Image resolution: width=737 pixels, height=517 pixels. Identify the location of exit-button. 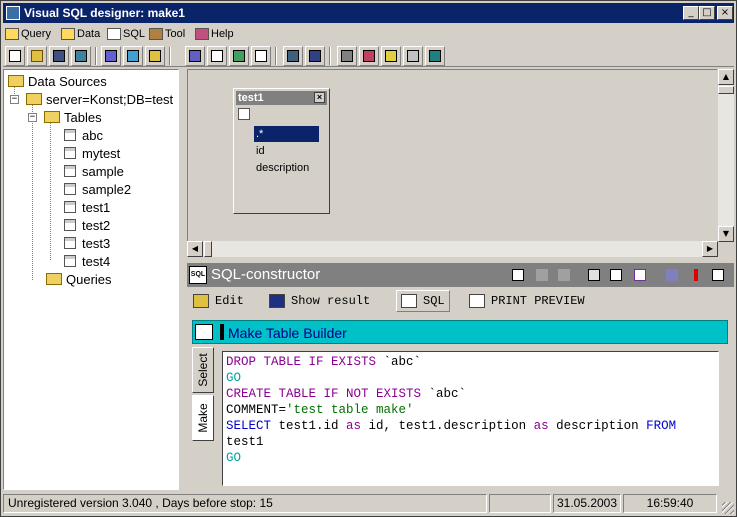
(435, 56).